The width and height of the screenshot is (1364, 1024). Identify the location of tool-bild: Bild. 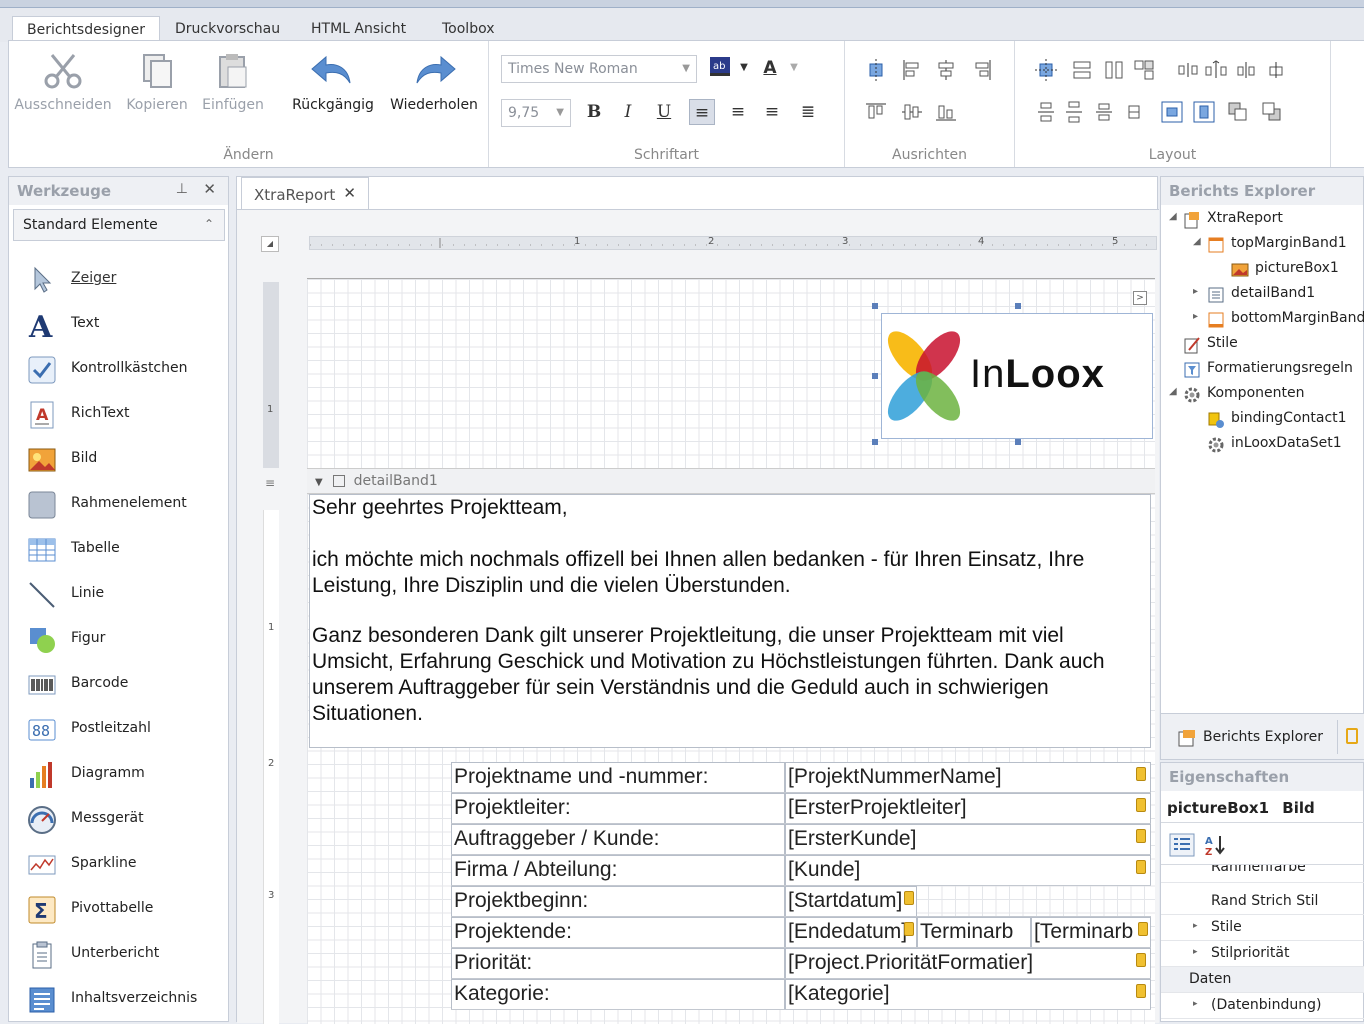
(123, 461).